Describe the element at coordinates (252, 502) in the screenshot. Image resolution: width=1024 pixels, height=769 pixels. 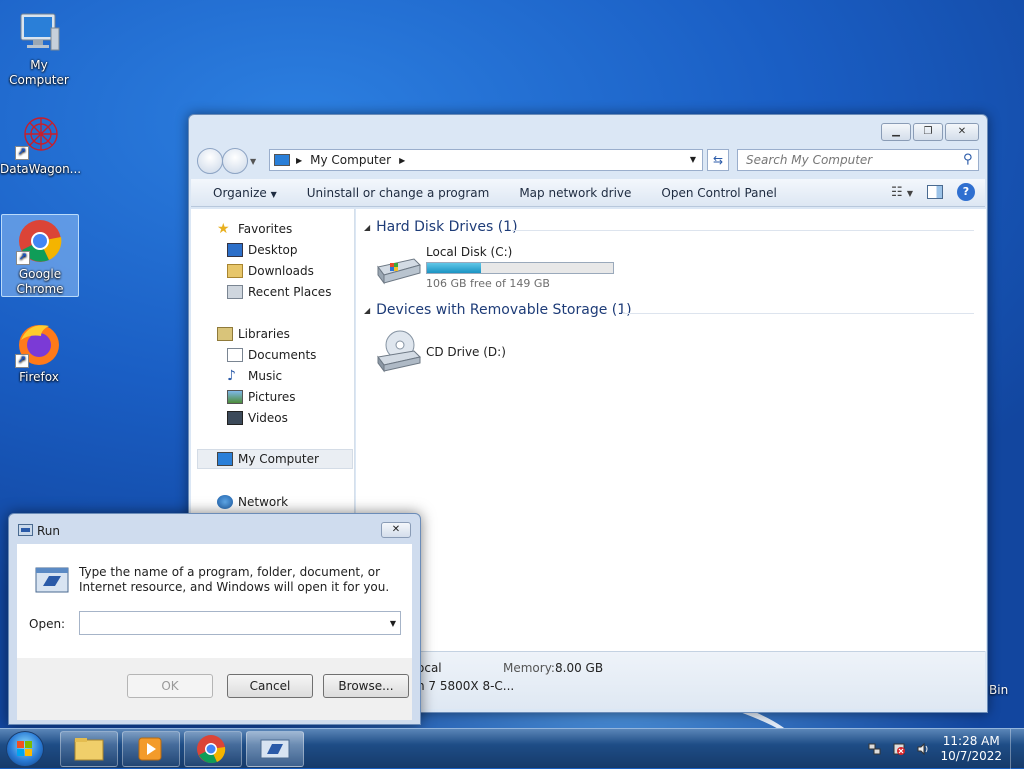
I see `nav-network: Network` at that location.